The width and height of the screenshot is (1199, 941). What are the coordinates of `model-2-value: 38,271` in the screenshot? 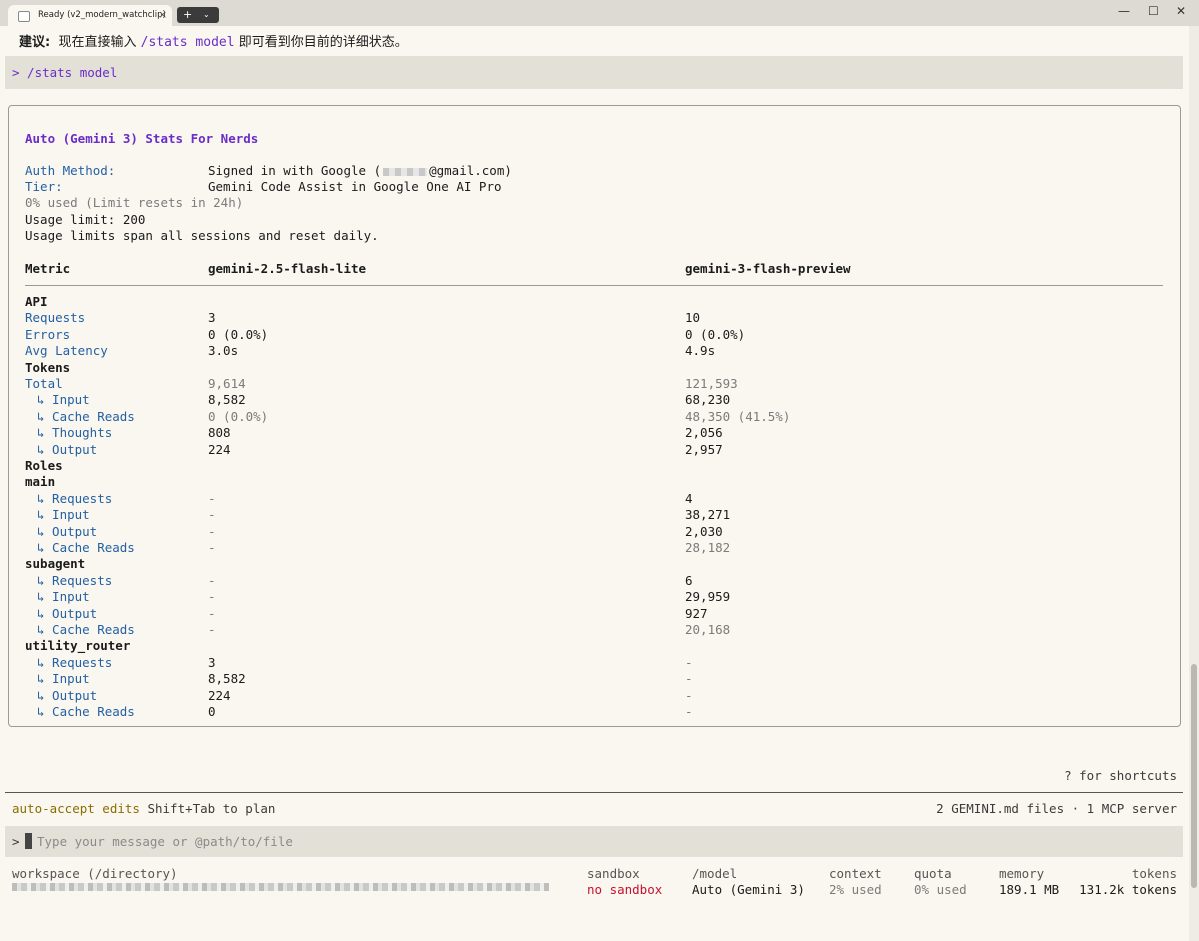 It's located at (708, 515).